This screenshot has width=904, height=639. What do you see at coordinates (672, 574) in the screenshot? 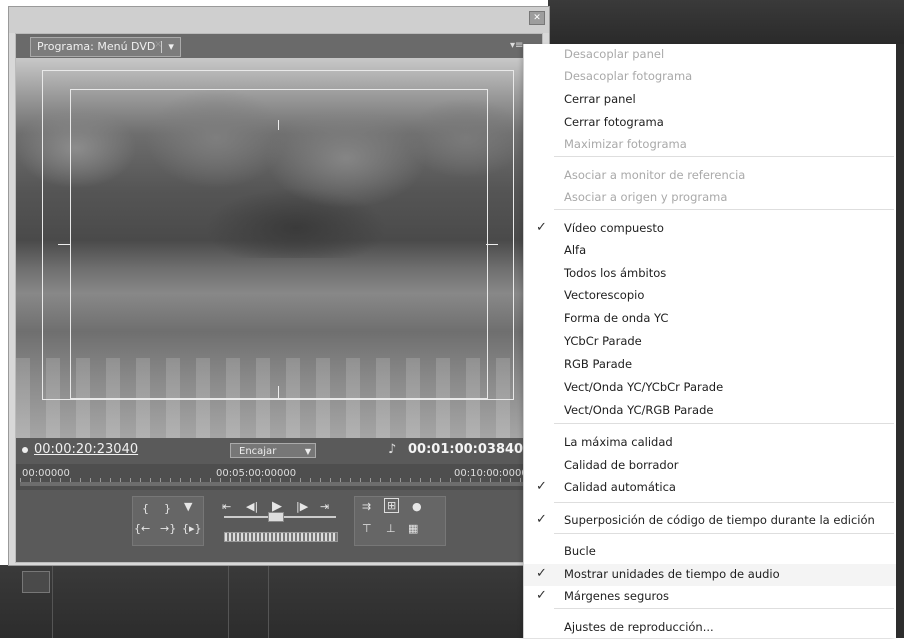
I see `menu-item-label: Mostrar unidades de tiempo de audio` at bounding box center [672, 574].